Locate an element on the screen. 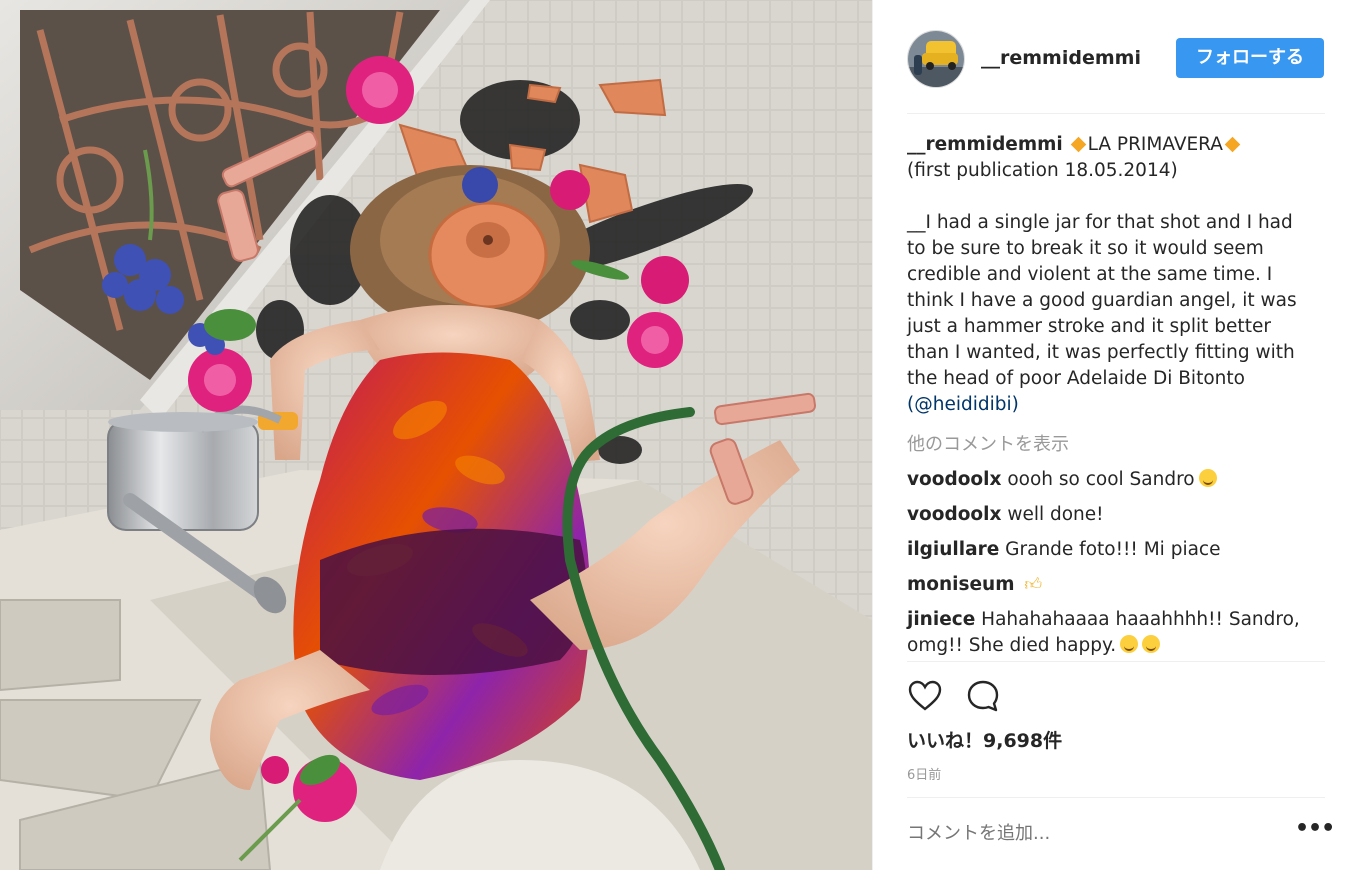  ellipsis-icon: ••• is located at coordinates (1315, 831).